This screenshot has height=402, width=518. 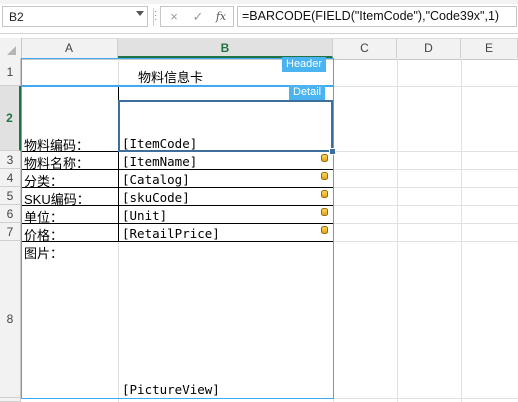 What do you see at coordinates (221, 16) in the screenshot?
I see `insert-function-icon: fx` at bounding box center [221, 16].